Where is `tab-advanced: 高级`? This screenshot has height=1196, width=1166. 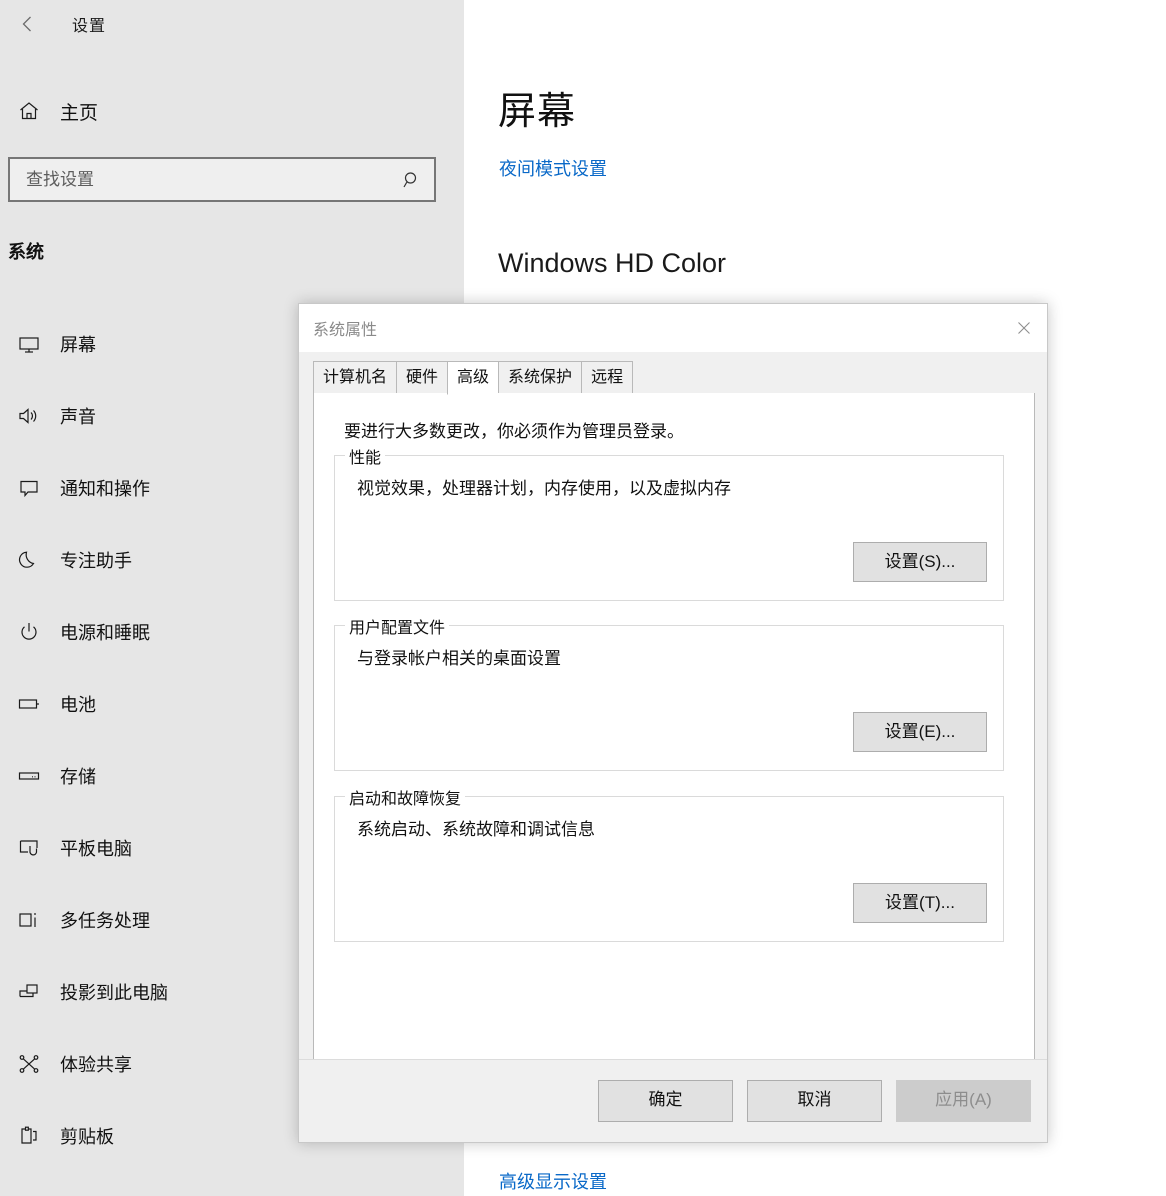
tab-advanced: 高级 is located at coordinates (473, 378).